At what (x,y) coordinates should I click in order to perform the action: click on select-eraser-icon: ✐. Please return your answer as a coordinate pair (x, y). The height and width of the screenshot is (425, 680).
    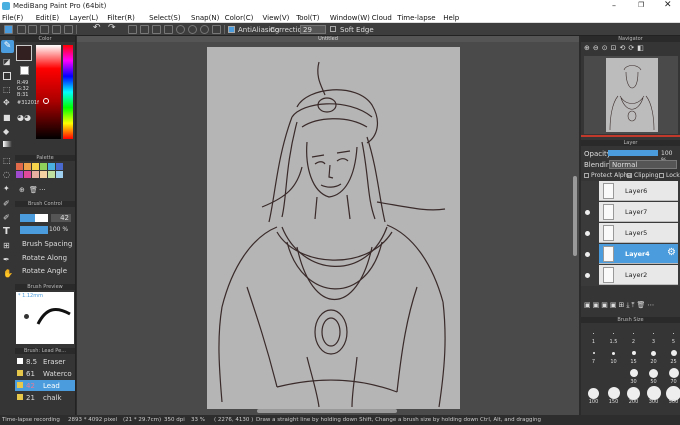
    Looking at the image, I should click on (6, 217).